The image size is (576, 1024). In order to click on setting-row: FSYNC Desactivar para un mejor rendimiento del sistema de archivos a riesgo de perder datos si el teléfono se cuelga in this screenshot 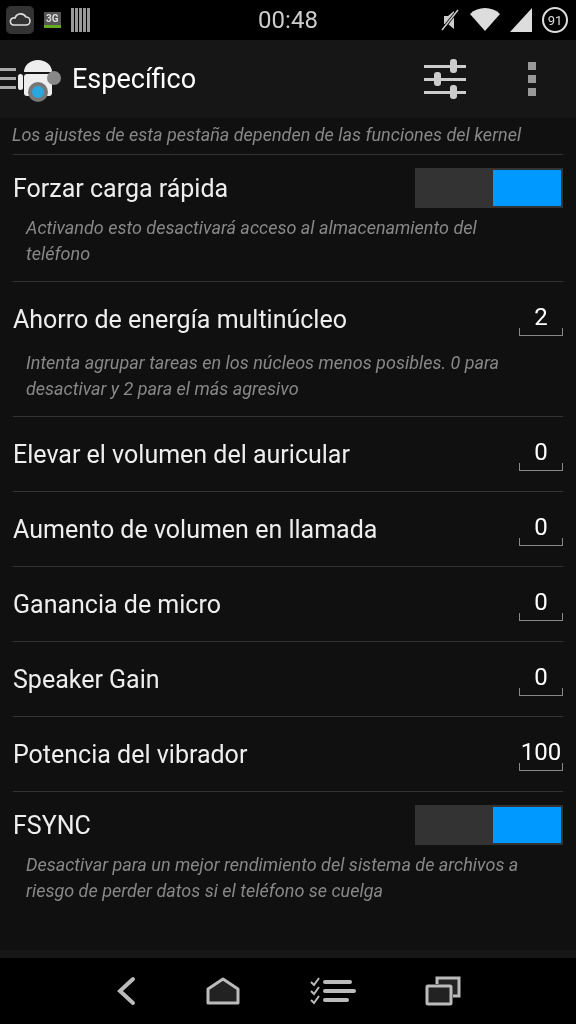, I will do `click(288, 854)`.